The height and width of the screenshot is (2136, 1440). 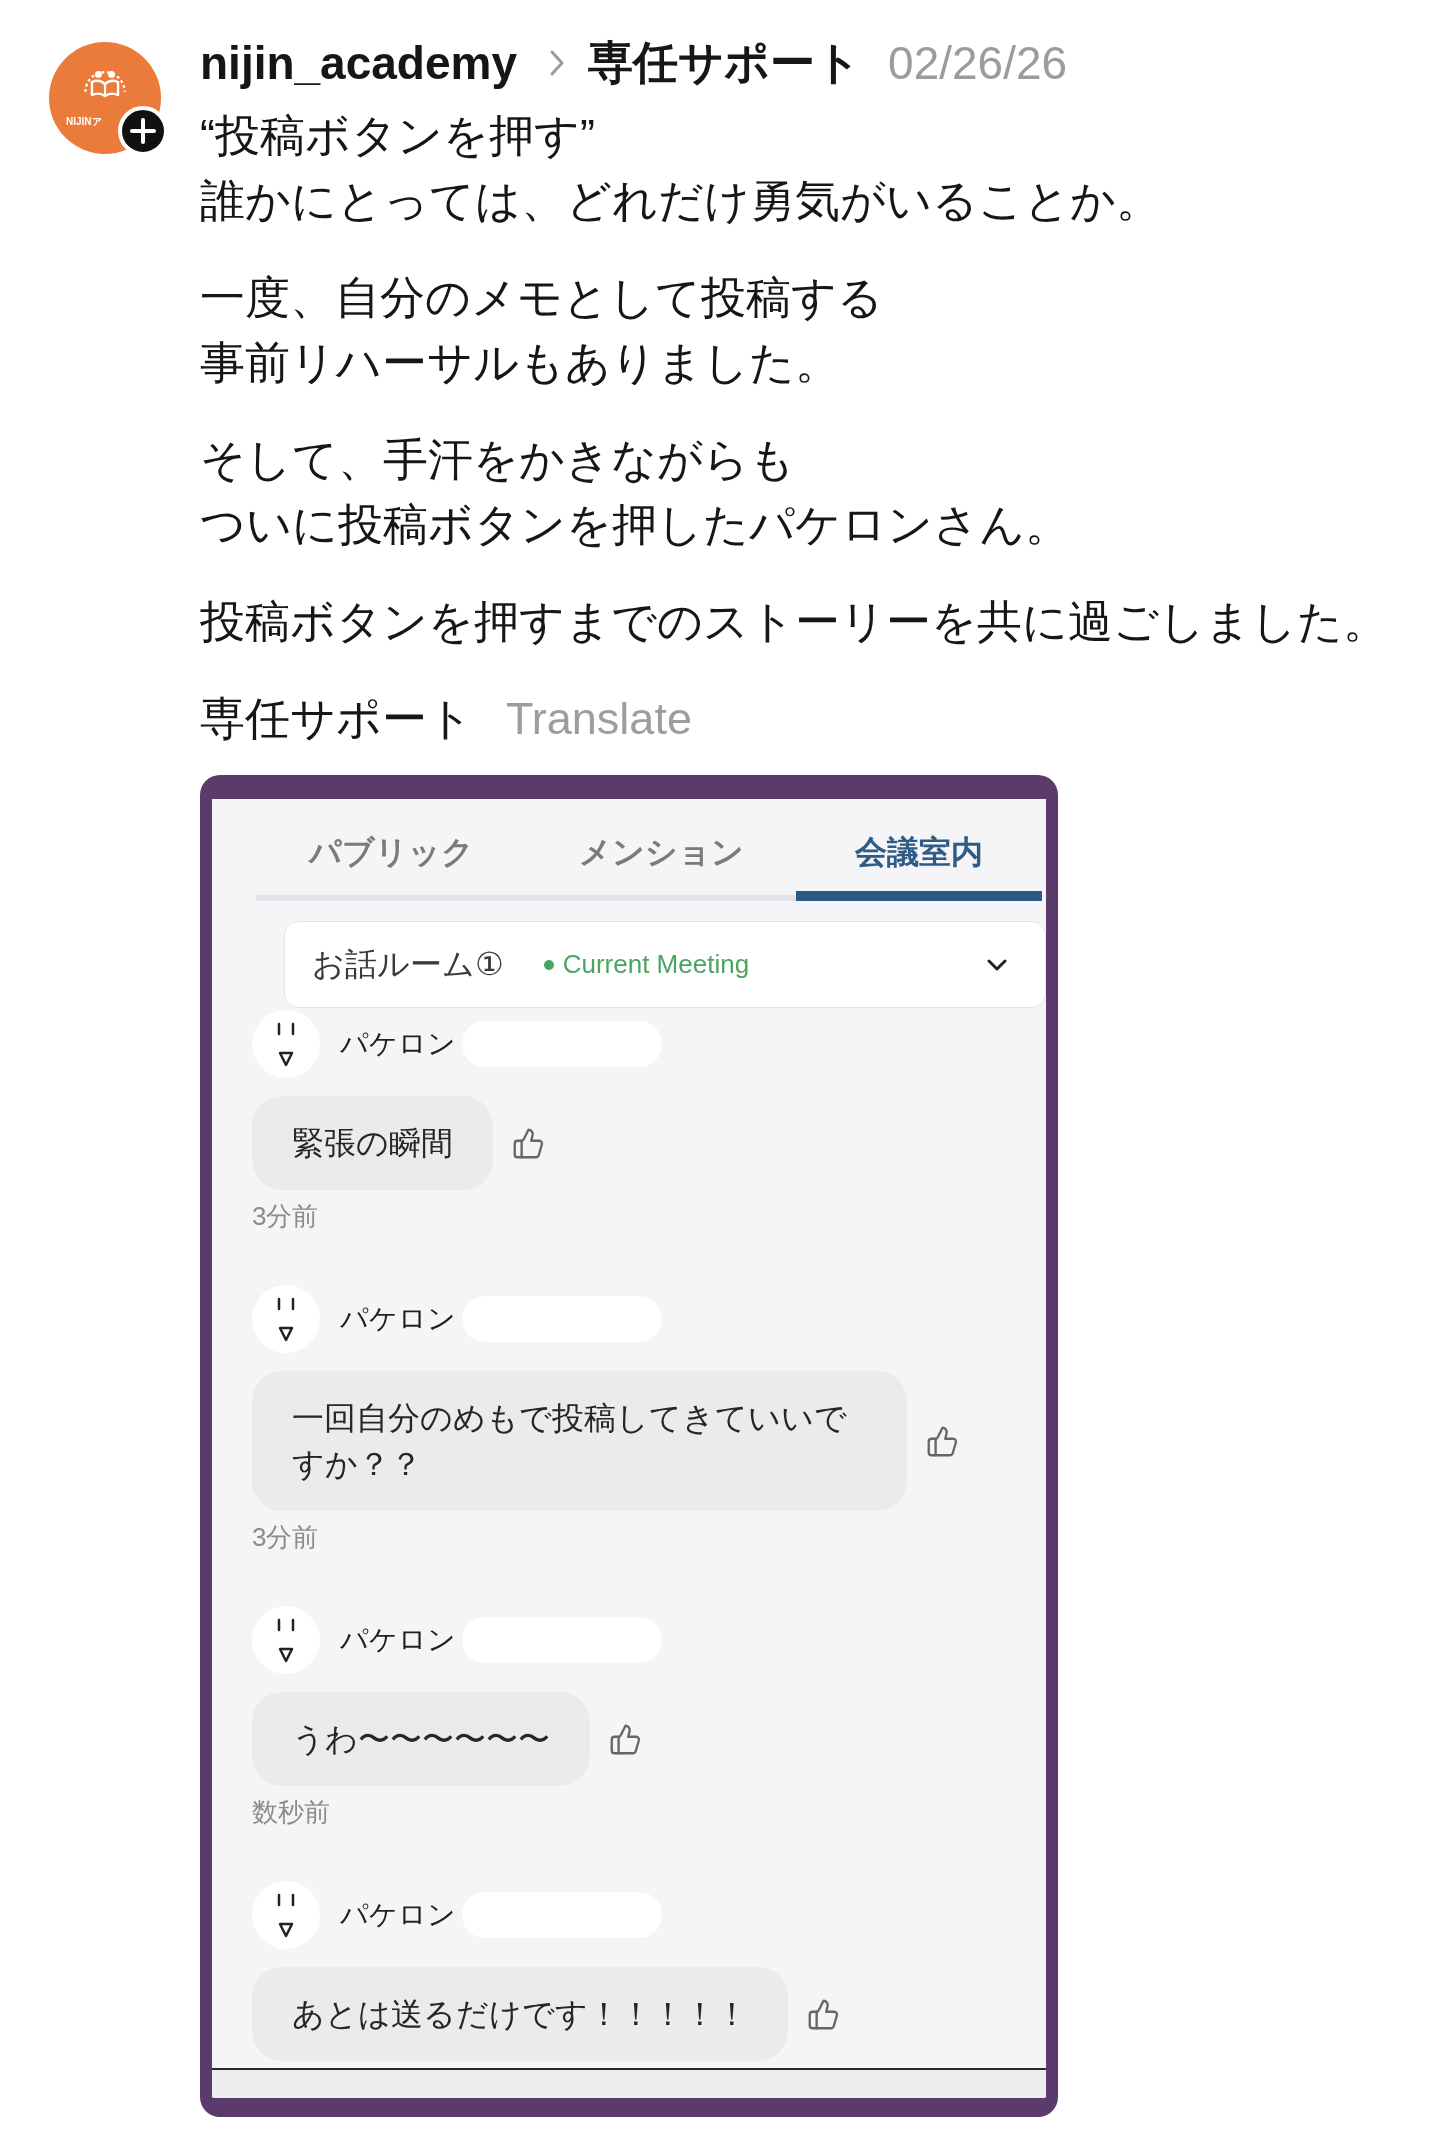 I want to click on message-bubble: 緊張の瞬間, so click(x=372, y=1143).